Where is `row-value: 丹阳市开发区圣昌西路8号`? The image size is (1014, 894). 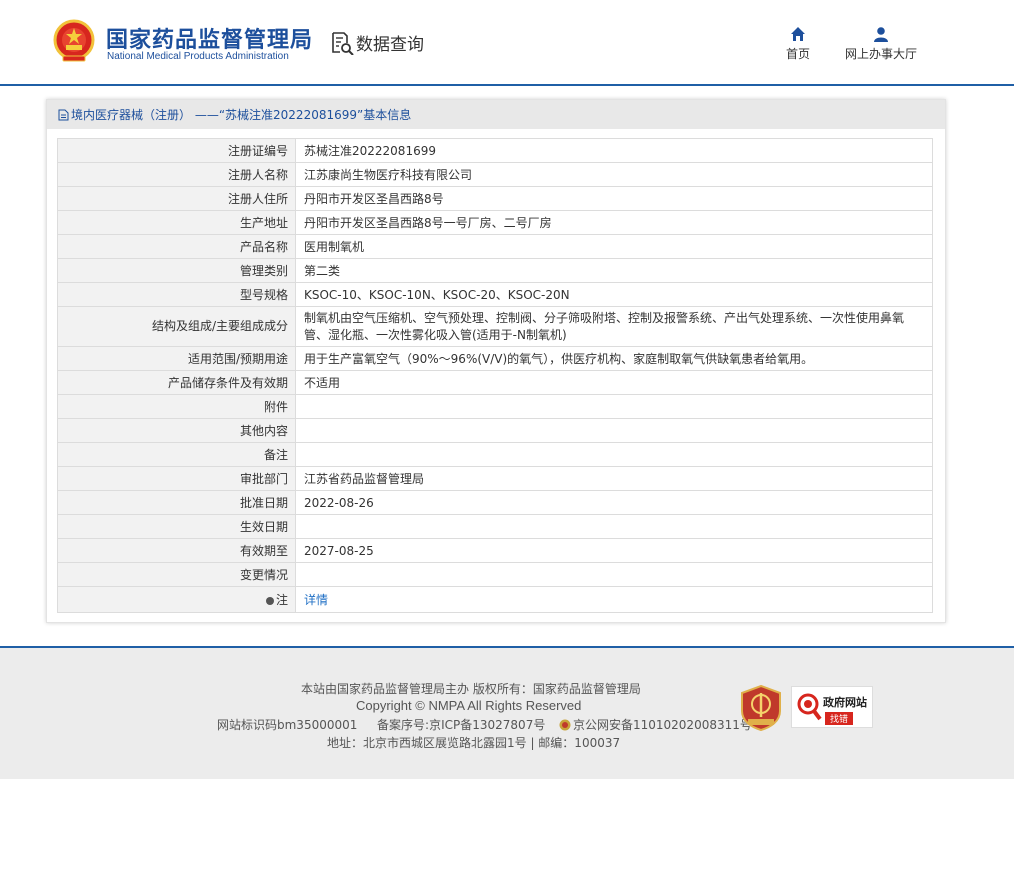
row-value: 丹阳市开发区圣昌西路8号 is located at coordinates (614, 198).